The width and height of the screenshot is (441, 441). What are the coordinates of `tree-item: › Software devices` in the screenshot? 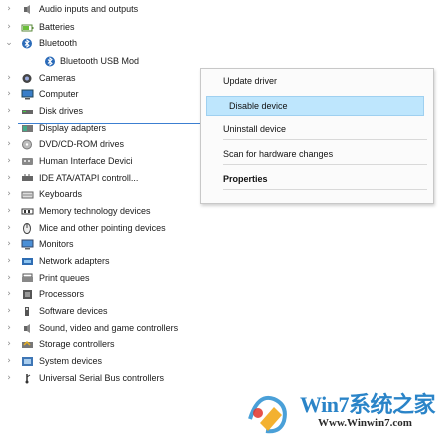 It's located at (150, 311).